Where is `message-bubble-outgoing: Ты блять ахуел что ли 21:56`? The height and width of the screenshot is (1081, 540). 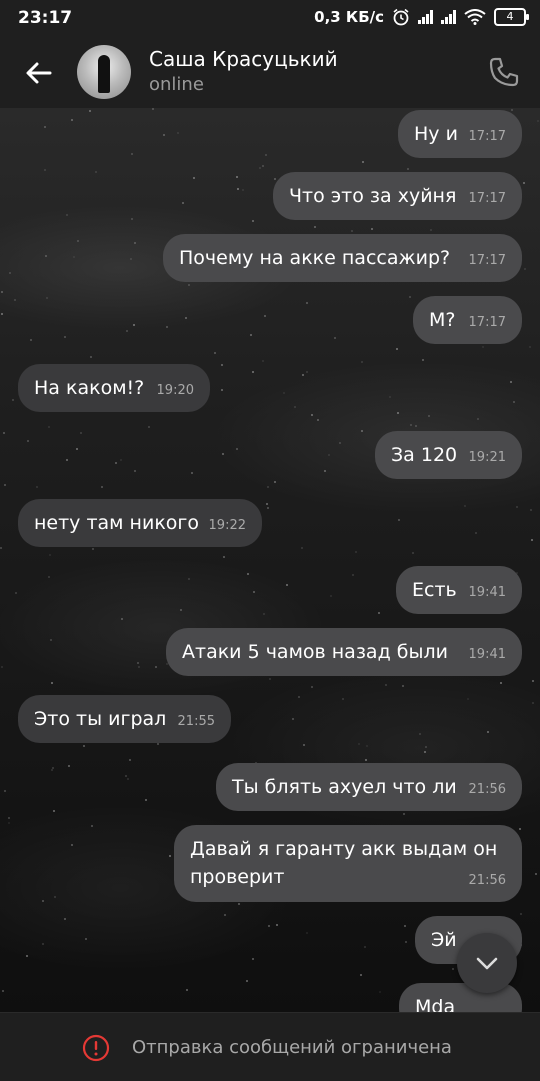 message-bubble-outgoing: Ты блять ахуел что ли 21:56 is located at coordinates (369, 787).